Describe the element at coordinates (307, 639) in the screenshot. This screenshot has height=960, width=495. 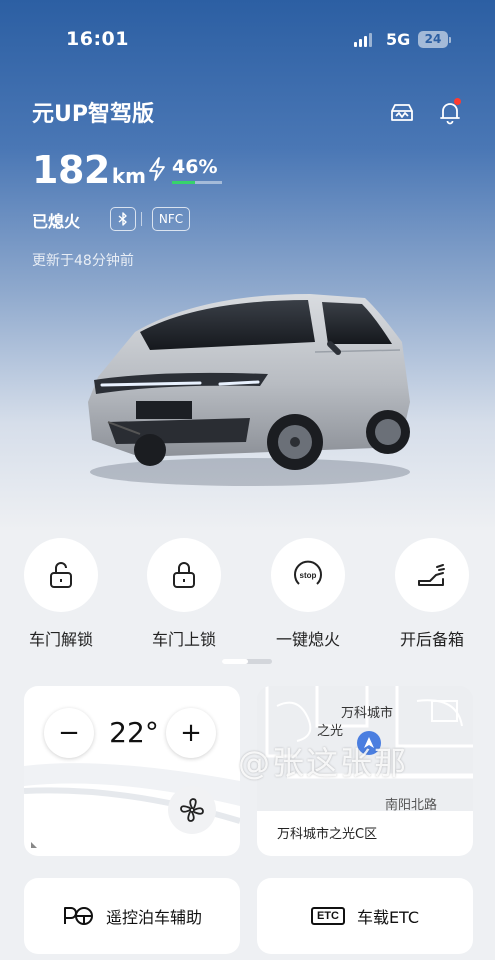
I see `engine-stop-label: 一键熄火` at that location.